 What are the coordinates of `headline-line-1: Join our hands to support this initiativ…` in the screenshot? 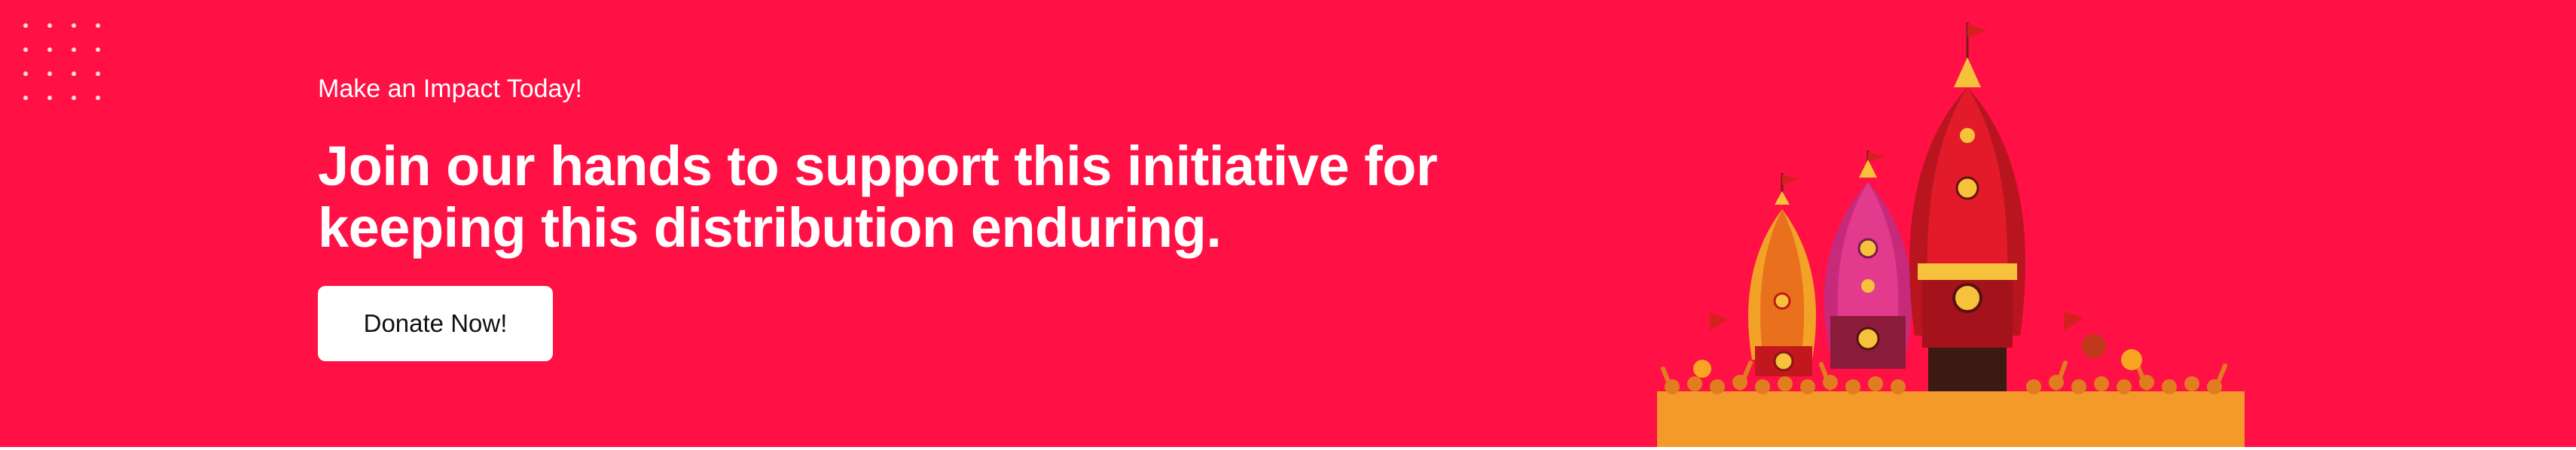 It's located at (878, 166).